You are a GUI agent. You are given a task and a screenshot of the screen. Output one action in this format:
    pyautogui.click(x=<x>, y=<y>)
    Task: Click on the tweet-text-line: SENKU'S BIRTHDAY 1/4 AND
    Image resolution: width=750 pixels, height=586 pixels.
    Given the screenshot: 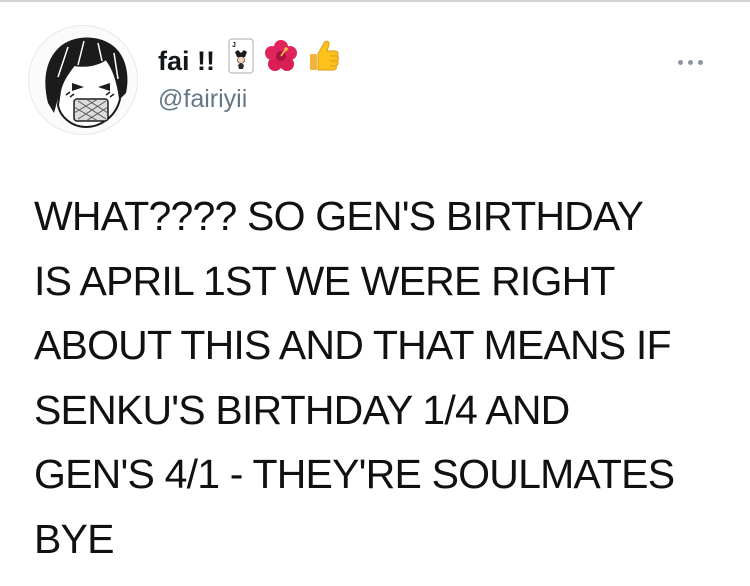 What is the action you would take?
    pyautogui.click(x=302, y=409)
    